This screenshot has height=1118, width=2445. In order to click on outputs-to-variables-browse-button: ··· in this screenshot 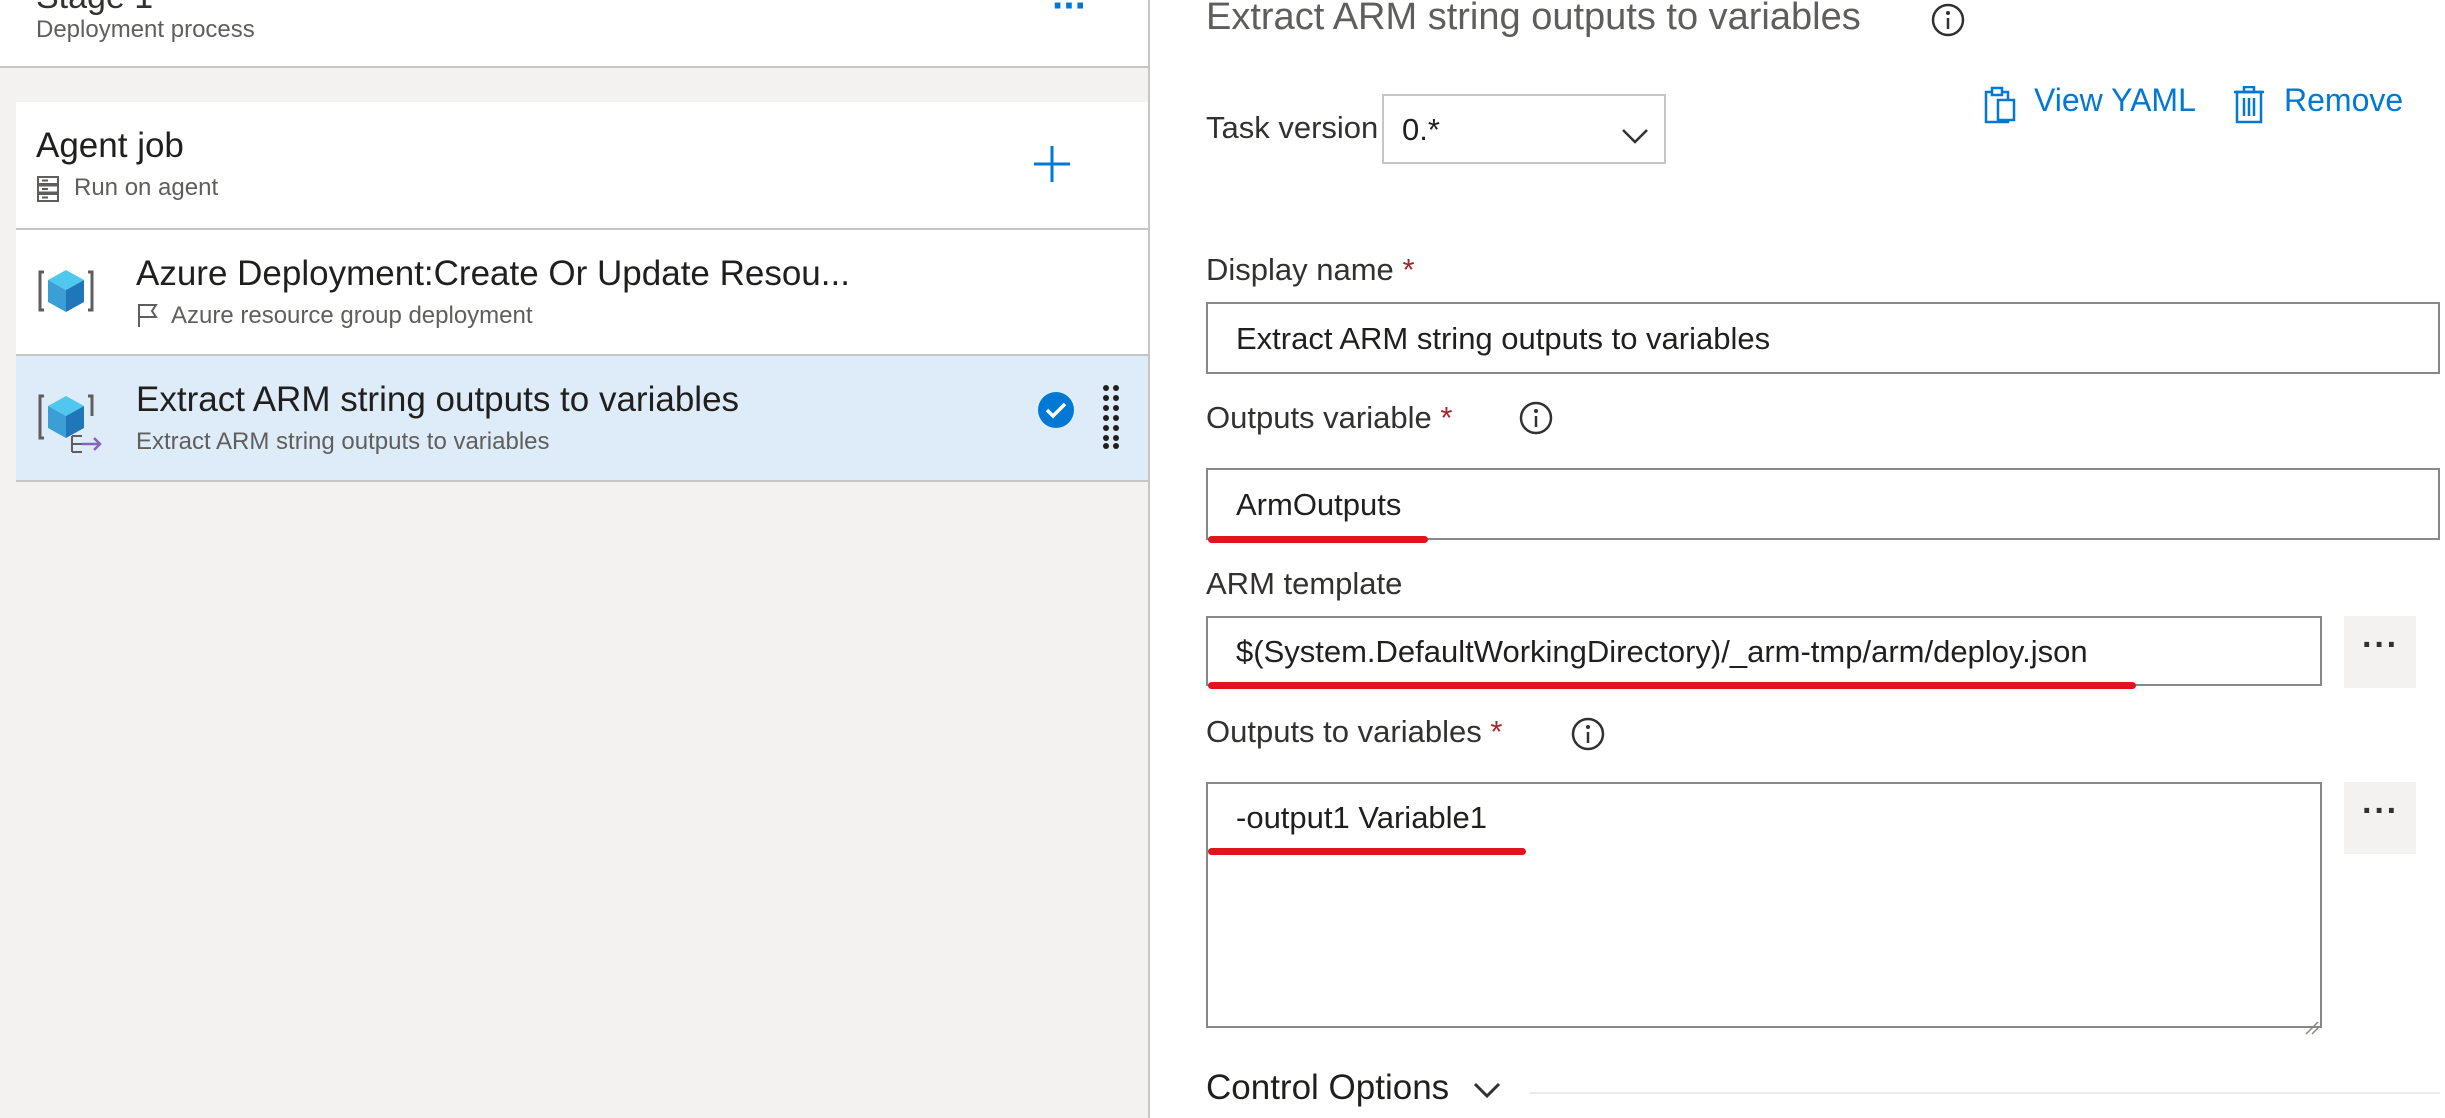, I will do `click(2380, 818)`.